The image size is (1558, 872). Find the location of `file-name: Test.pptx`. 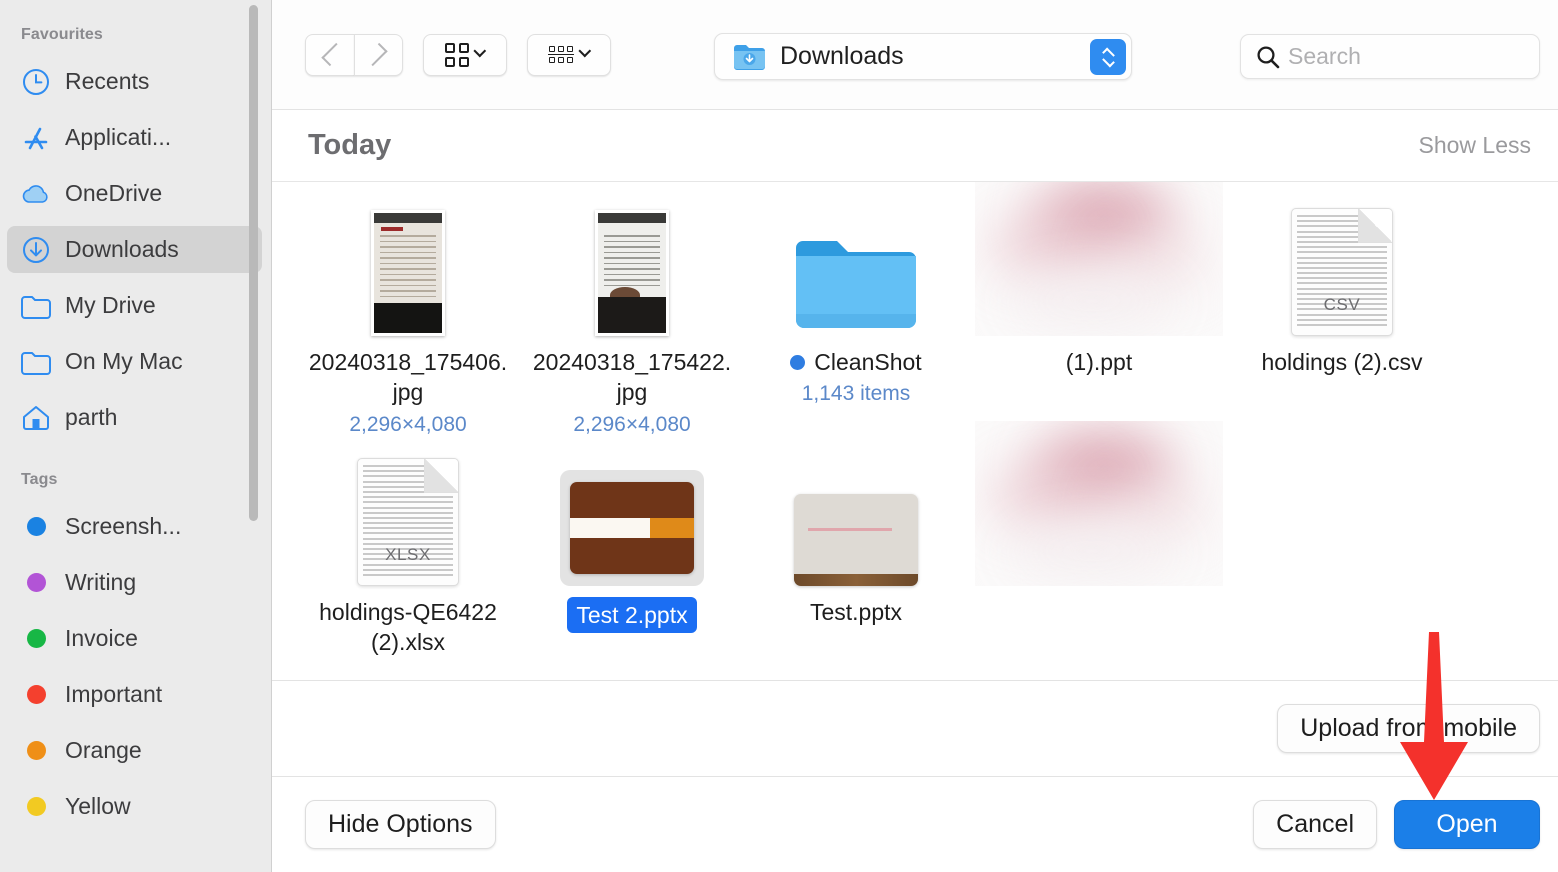

file-name: Test.pptx is located at coordinates (856, 612).